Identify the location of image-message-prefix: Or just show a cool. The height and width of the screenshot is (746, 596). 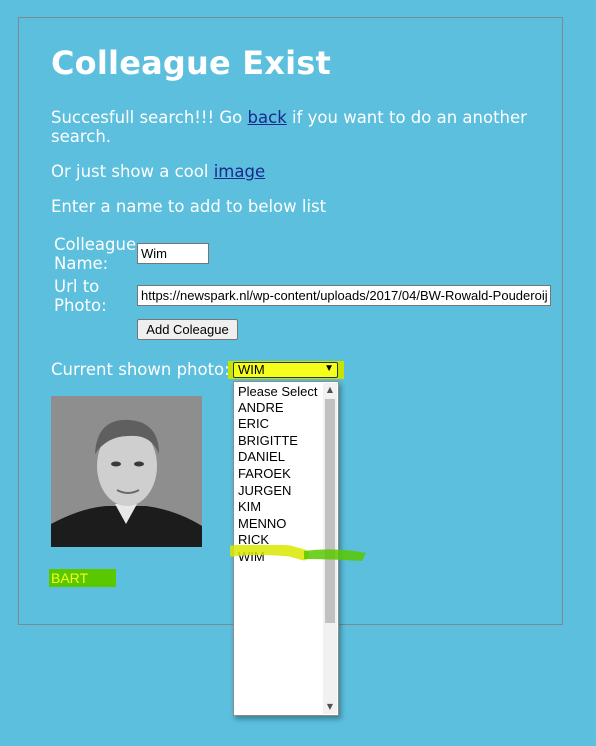
(132, 171).